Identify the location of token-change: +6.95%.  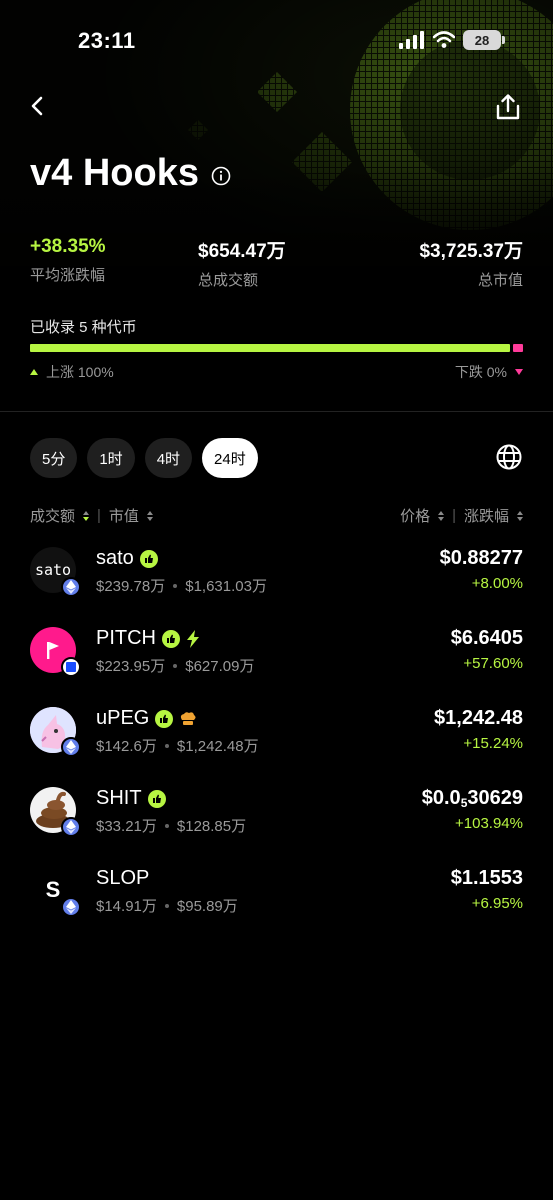
(497, 903).